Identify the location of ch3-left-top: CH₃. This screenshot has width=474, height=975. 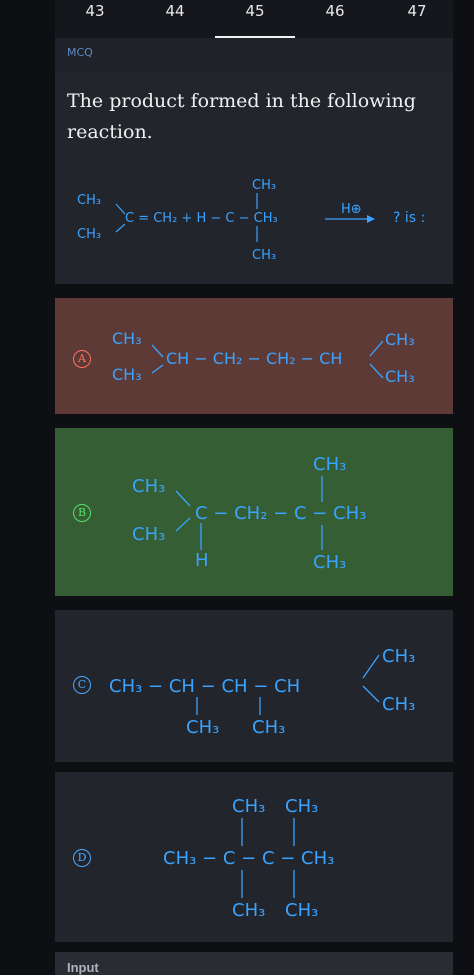
(89, 200).